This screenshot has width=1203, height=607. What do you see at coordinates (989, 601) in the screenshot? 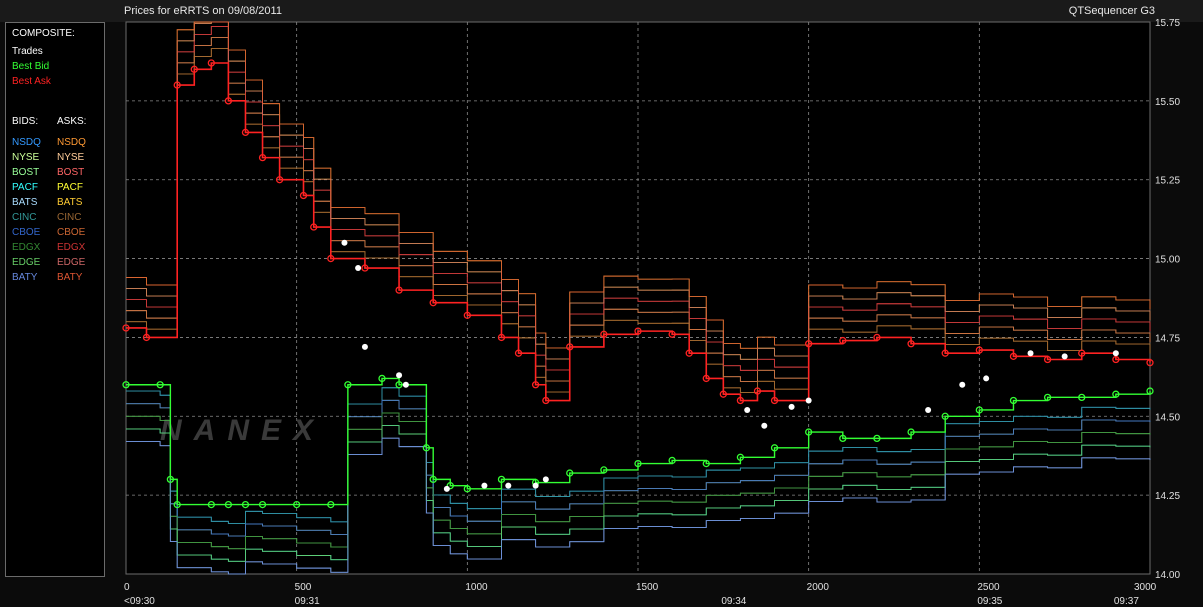
I see `time-label: 09:35` at bounding box center [989, 601].